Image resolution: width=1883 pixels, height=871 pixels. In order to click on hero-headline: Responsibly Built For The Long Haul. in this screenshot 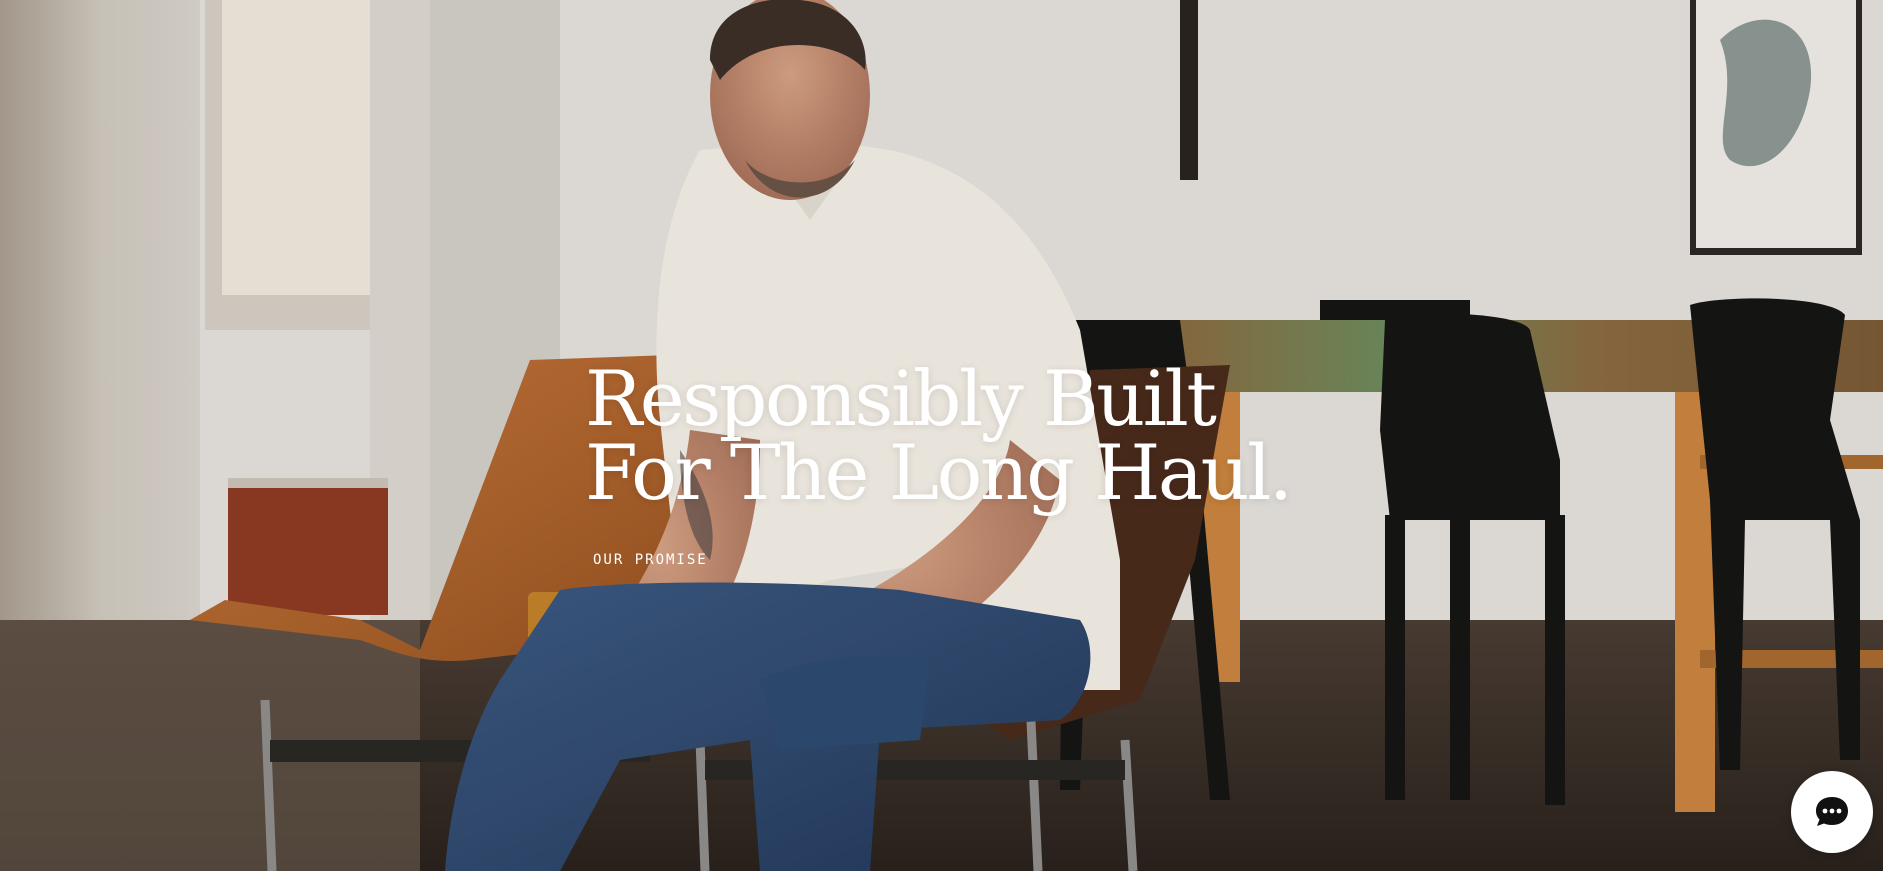, I will do `click(939, 435)`.